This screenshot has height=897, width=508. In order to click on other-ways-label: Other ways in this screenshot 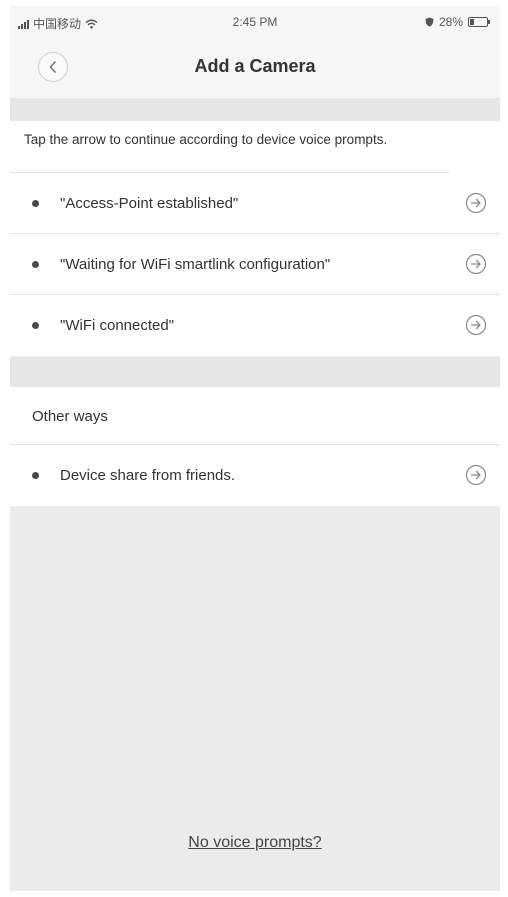, I will do `click(70, 416)`.